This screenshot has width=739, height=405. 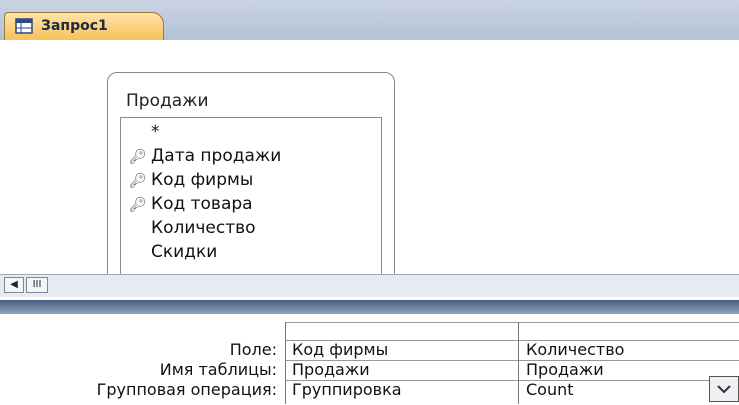 I want to click on scroll-left-button: ◀, so click(x=14, y=285).